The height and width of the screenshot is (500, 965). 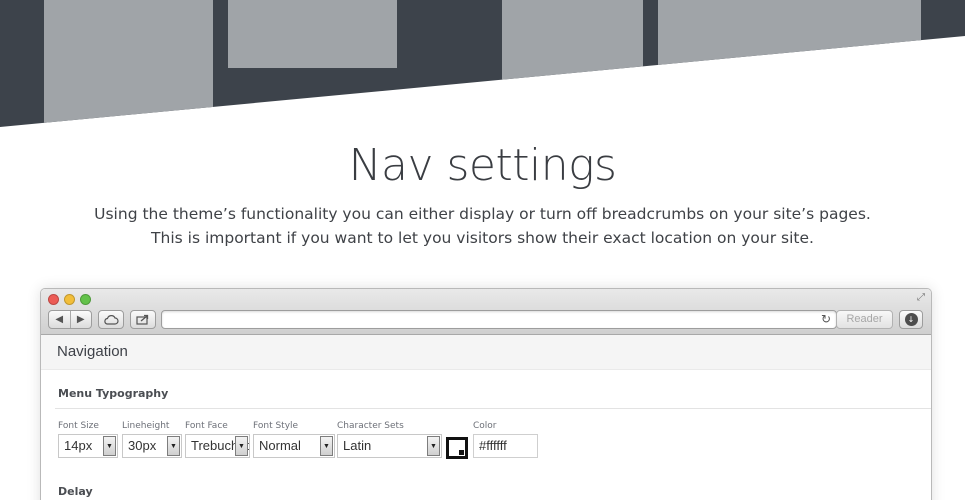 I want to click on share-icon, so click(x=142, y=319).